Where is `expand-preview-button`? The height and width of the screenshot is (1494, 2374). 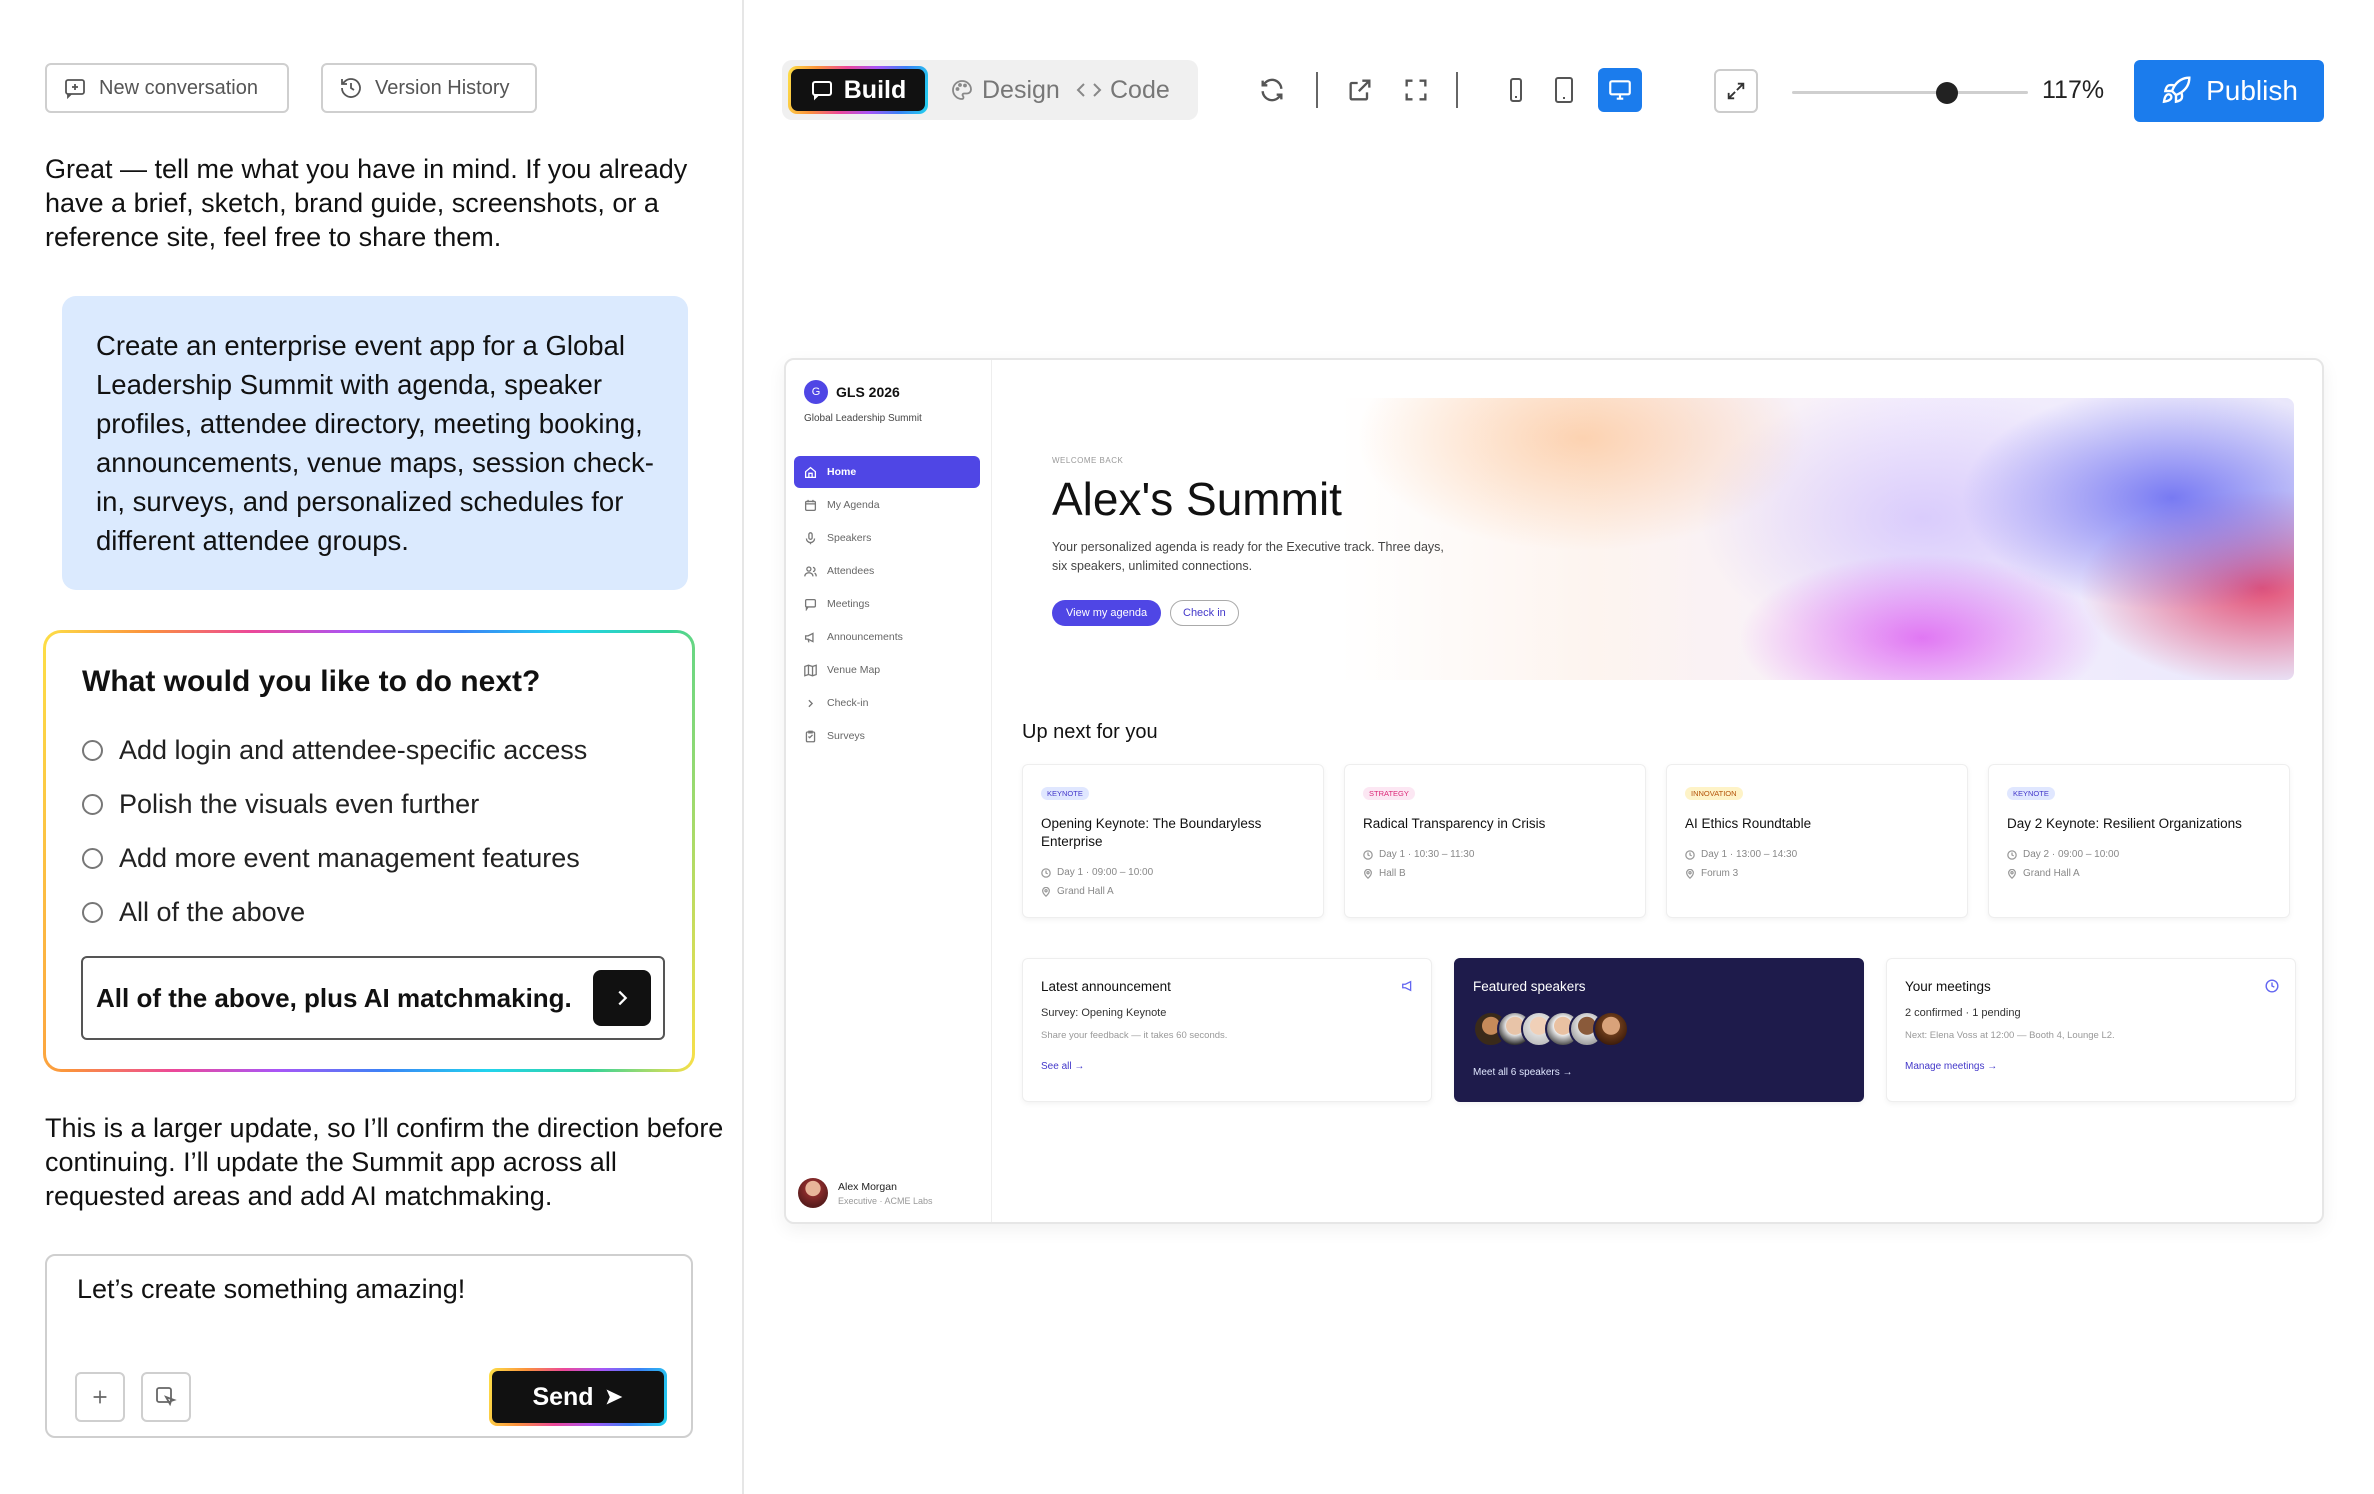 expand-preview-button is located at coordinates (1736, 91).